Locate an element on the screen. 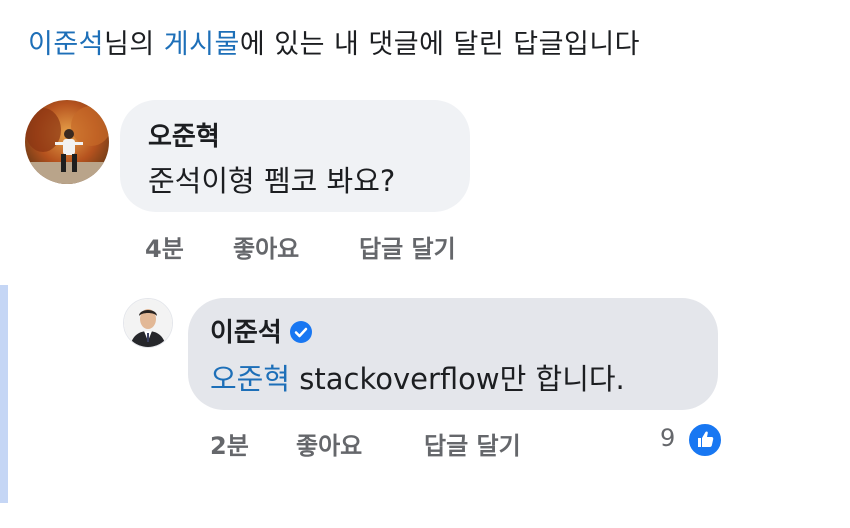 Image resolution: width=850 pixels, height=528 pixels. reply-thread-indicator is located at coordinates (4, 394).